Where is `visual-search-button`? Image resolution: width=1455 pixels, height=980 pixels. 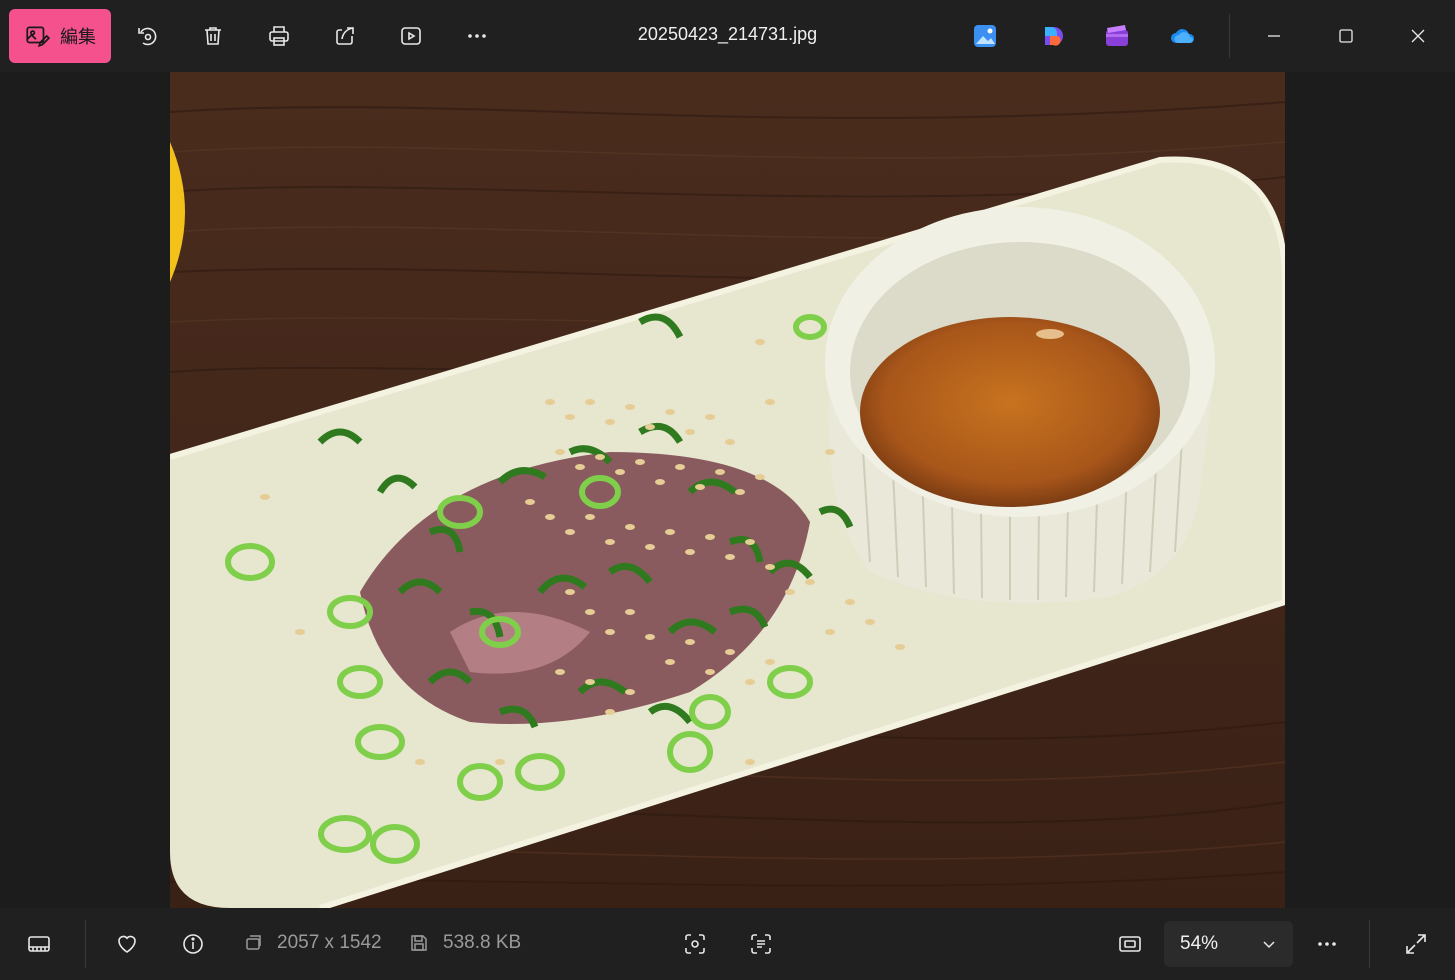
visual-search-button is located at coordinates (695, 944).